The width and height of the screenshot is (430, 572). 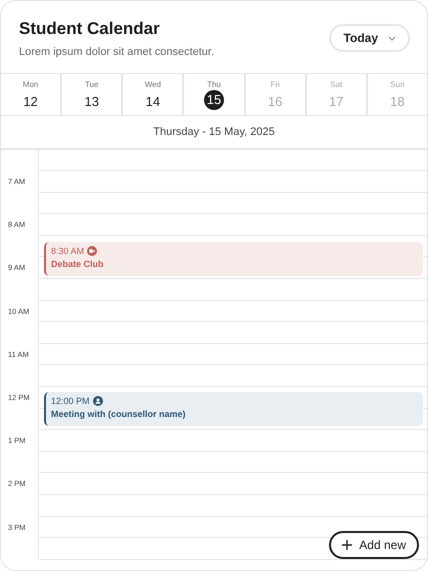 What do you see at coordinates (78, 264) in the screenshot?
I see `event-title: Debate Club` at bounding box center [78, 264].